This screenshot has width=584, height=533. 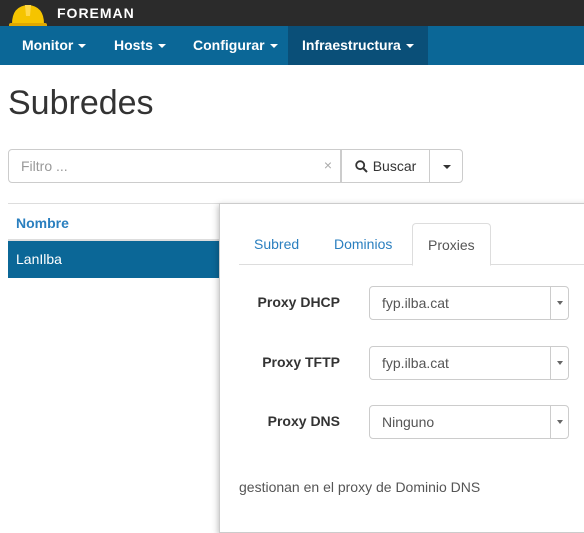 I want to click on search-button: Buscar, so click(x=385, y=166).